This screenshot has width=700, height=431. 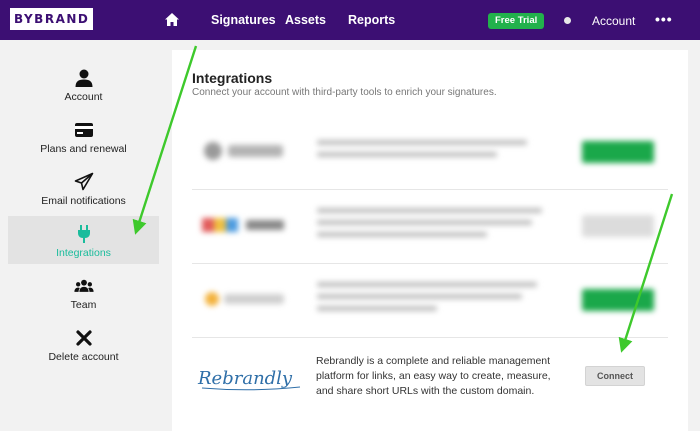 I want to click on nav-account: Account, so click(x=613, y=21).